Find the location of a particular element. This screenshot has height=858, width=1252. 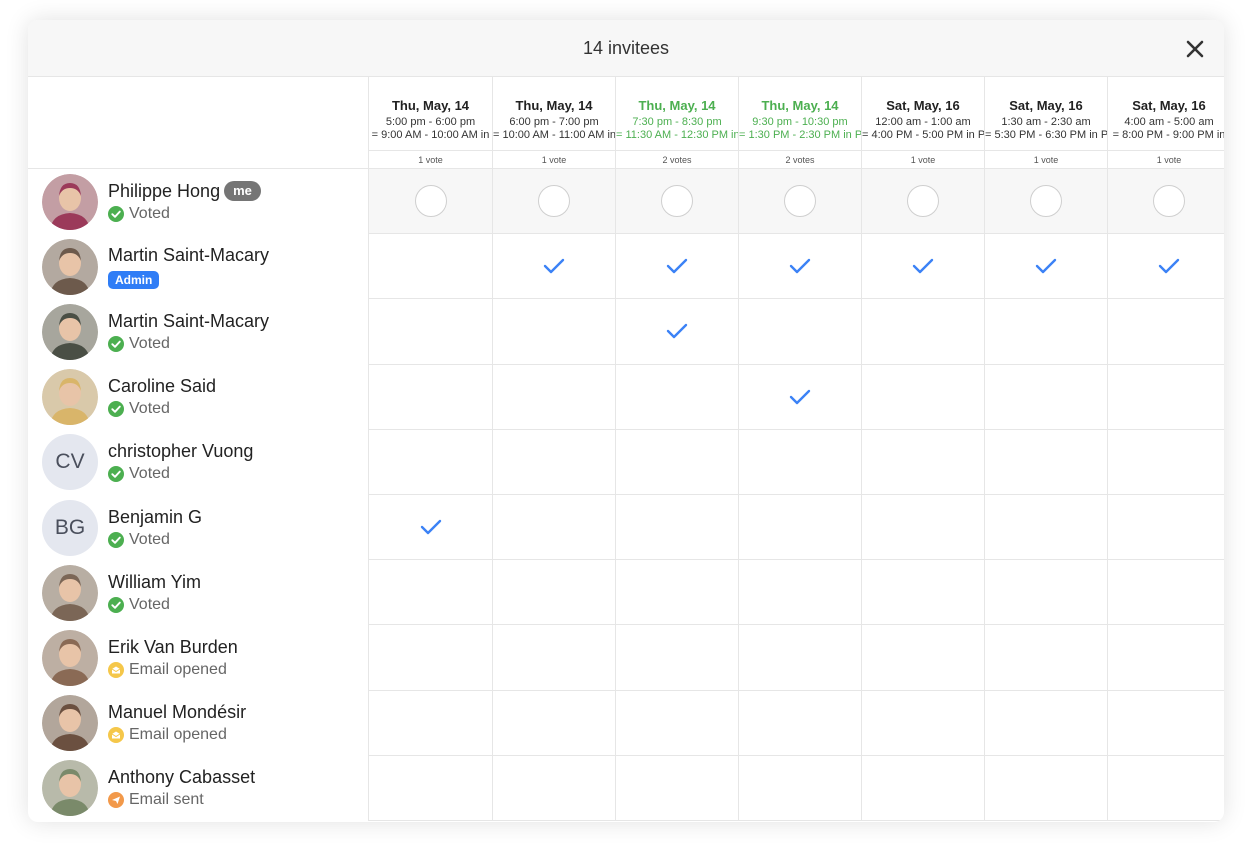

invitee-info: William Yim Voted is located at coordinates (154, 593).